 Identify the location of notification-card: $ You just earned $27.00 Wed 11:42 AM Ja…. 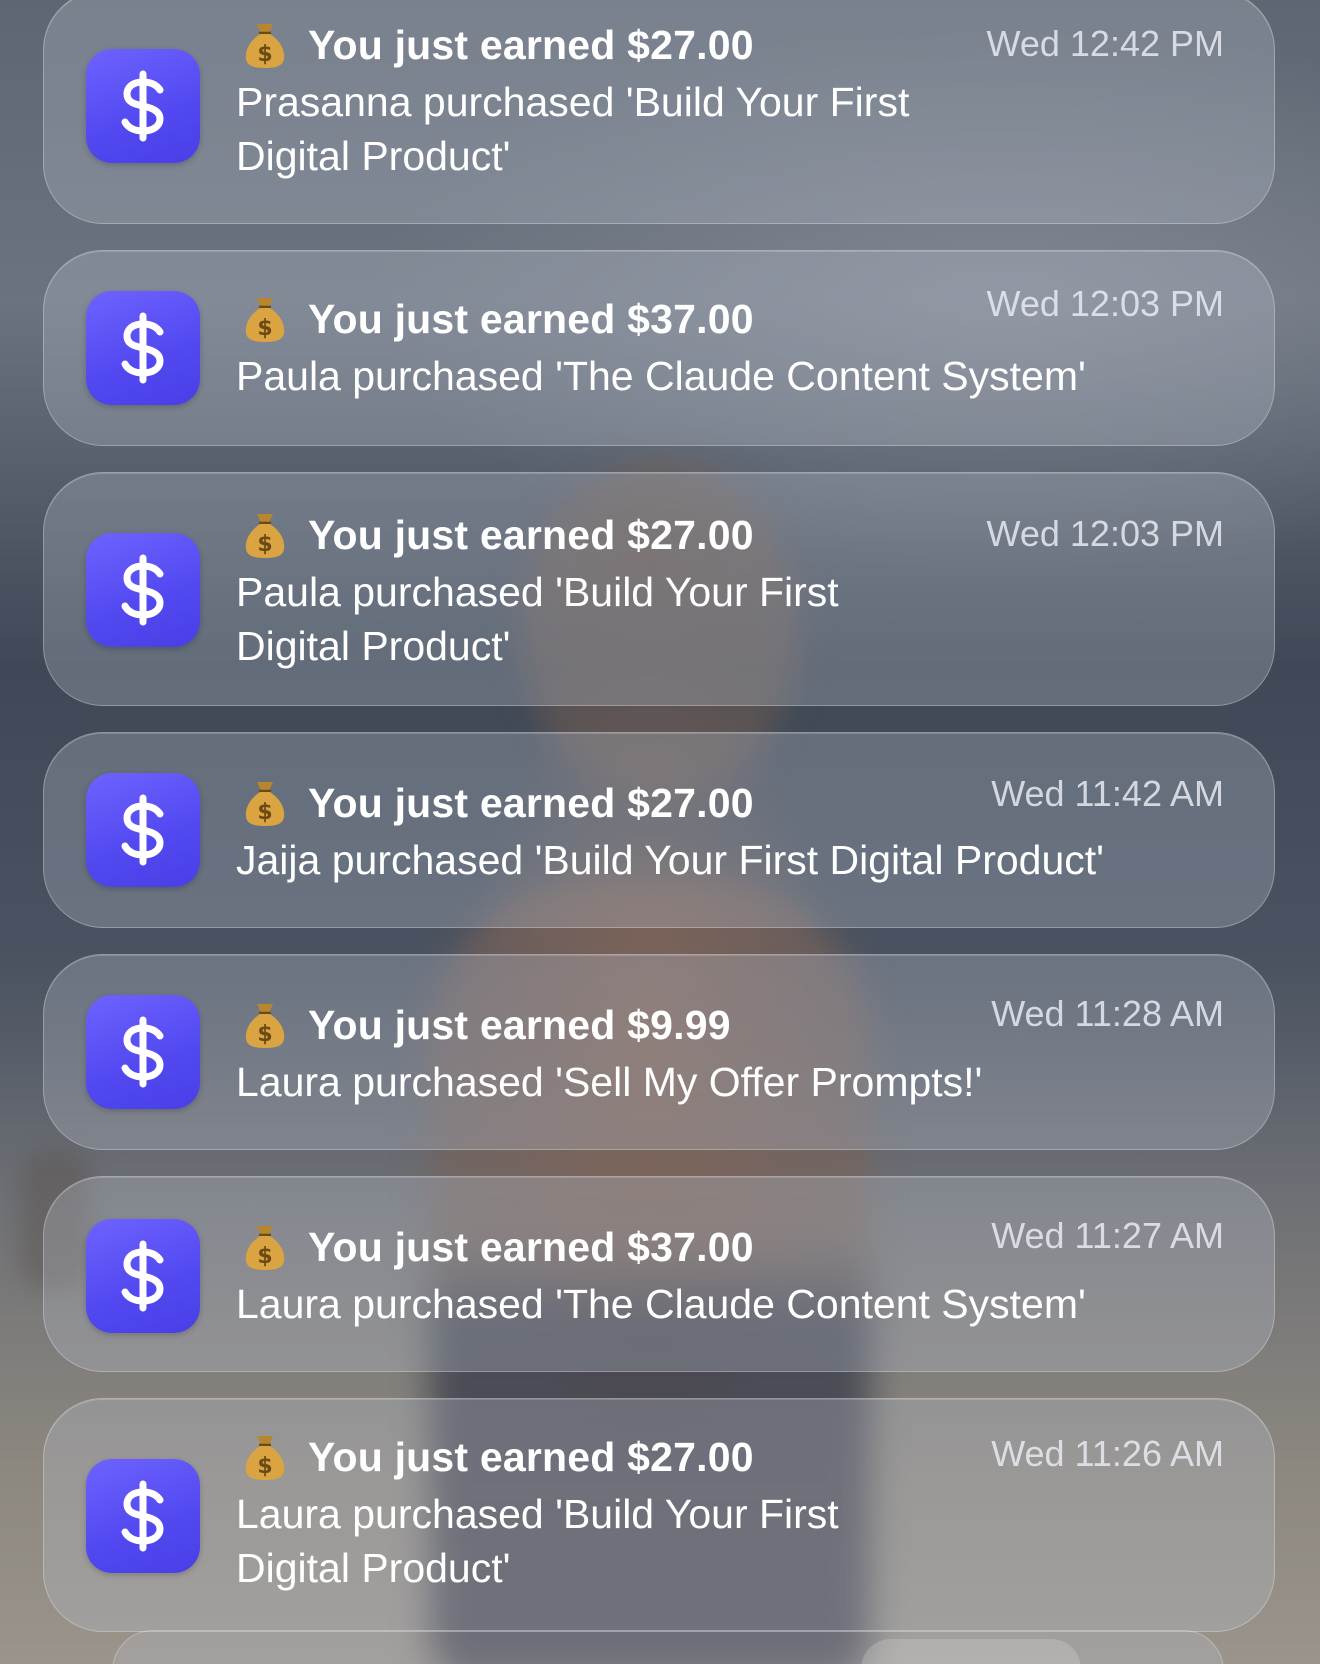
(659, 830).